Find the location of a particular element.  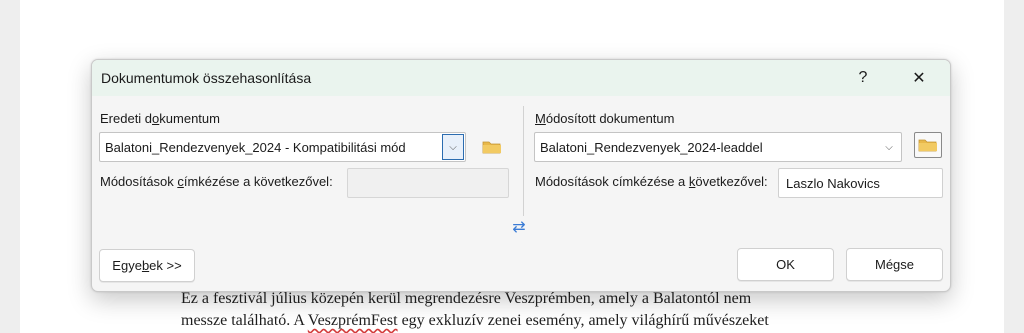

close-button: ✕ is located at coordinates (919, 78).